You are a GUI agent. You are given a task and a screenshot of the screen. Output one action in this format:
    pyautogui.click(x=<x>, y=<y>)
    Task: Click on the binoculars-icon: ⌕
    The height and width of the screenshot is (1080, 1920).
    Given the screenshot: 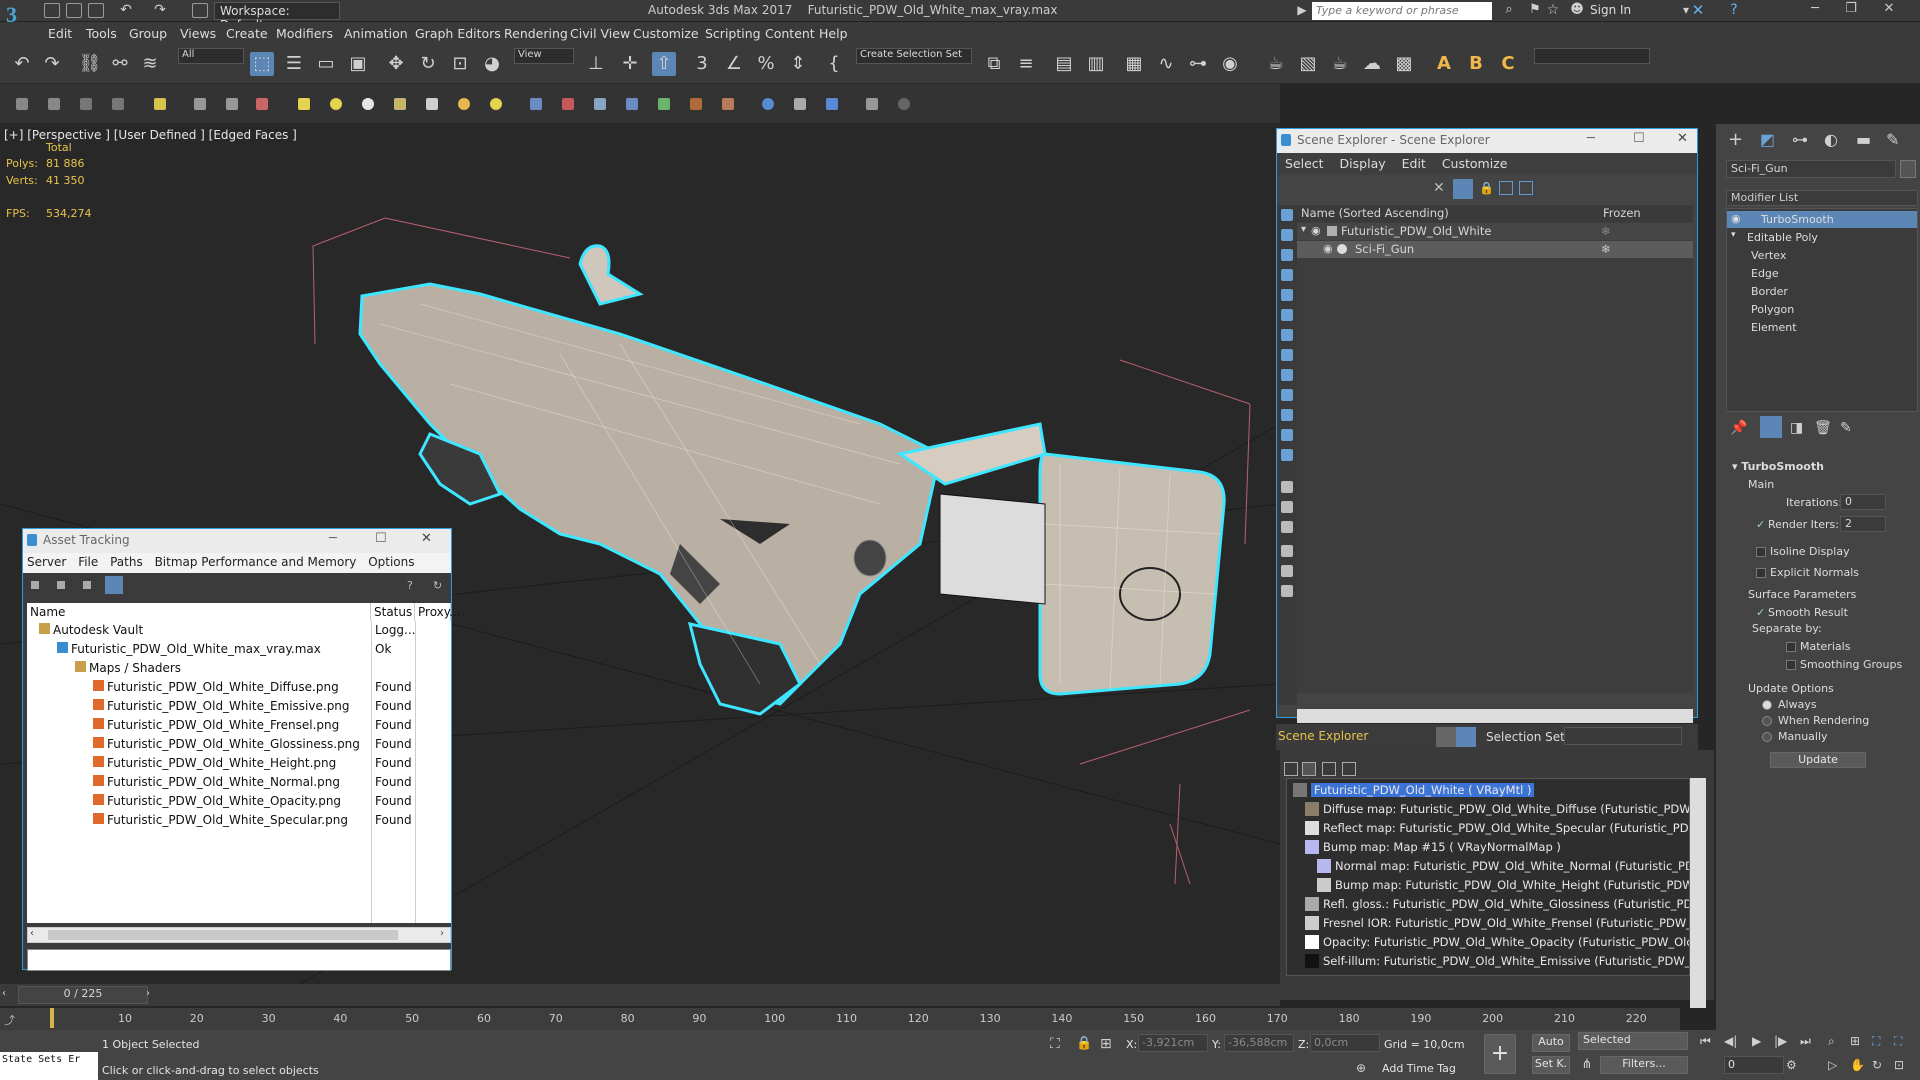 What is the action you would take?
    pyautogui.click(x=1509, y=10)
    